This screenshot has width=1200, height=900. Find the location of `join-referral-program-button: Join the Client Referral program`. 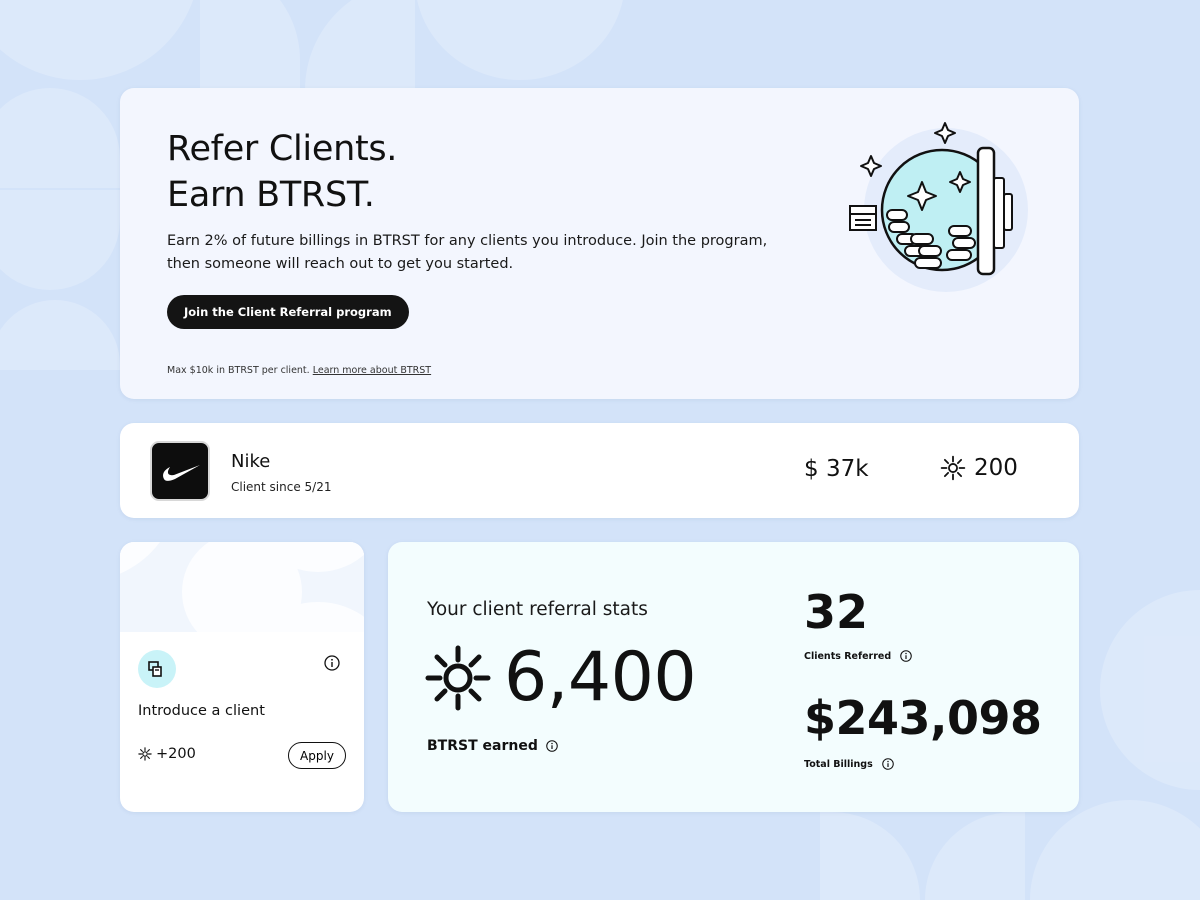

join-referral-program-button: Join the Client Referral program is located at coordinates (288, 312).